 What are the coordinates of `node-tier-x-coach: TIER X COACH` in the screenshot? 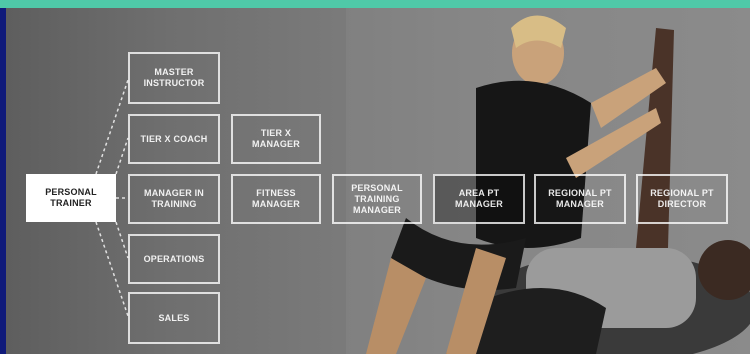 It's located at (174, 139).